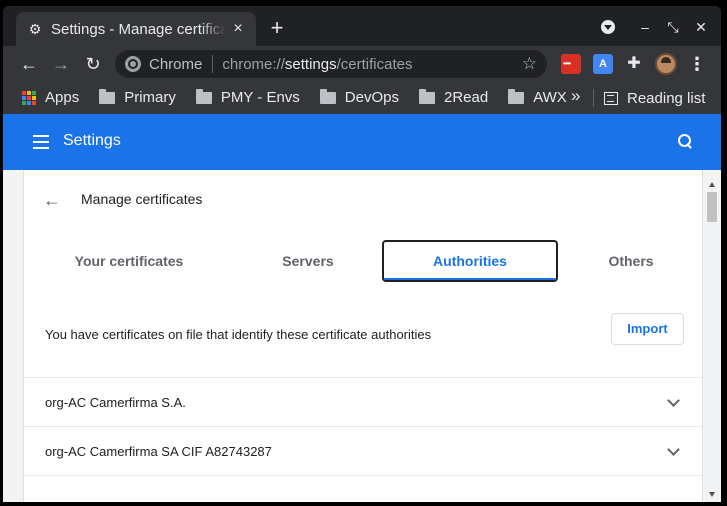 The width and height of the screenshot is (727, 506). I want to click on maximize-button: ⤡, so click(673, 27).